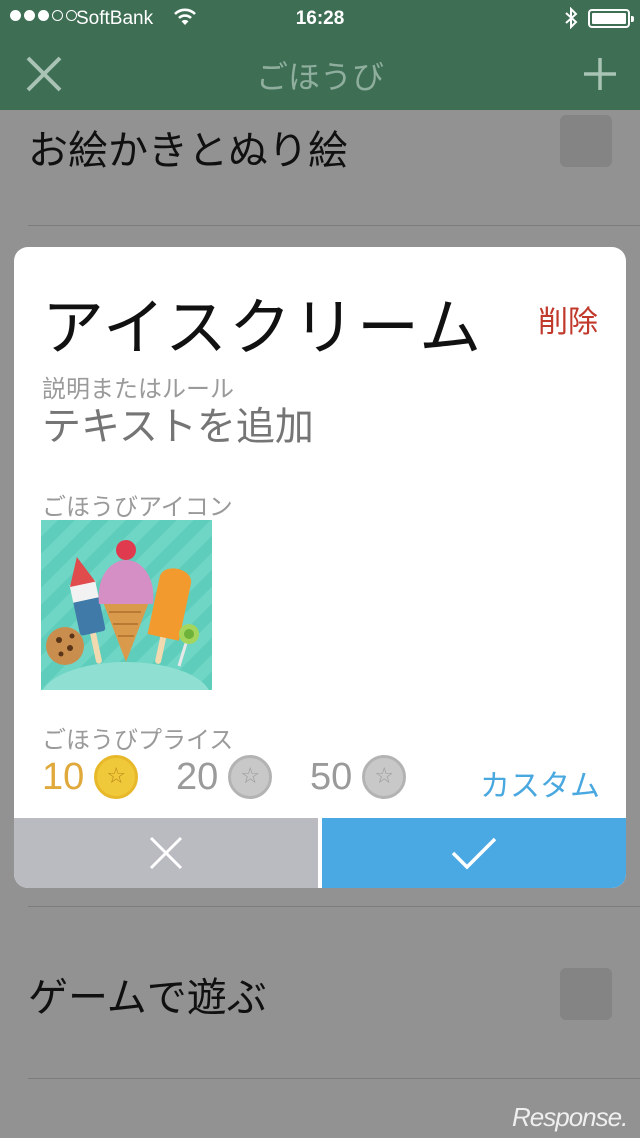 Image resolution: width=640 pixels, height=1138 pixels. I want to click on bluetooth-icon, so click(571, 20).